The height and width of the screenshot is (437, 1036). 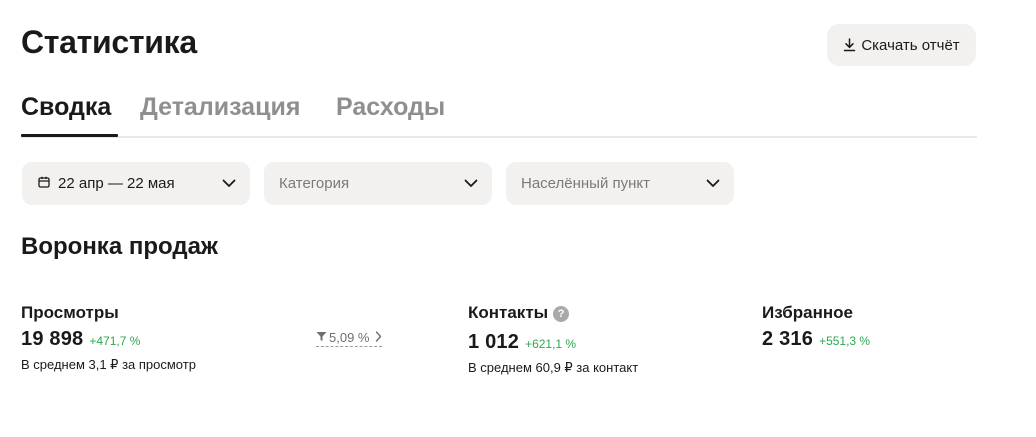 I want to click on download-report-button: Скачать отчёт, so click(x=901, y=45).